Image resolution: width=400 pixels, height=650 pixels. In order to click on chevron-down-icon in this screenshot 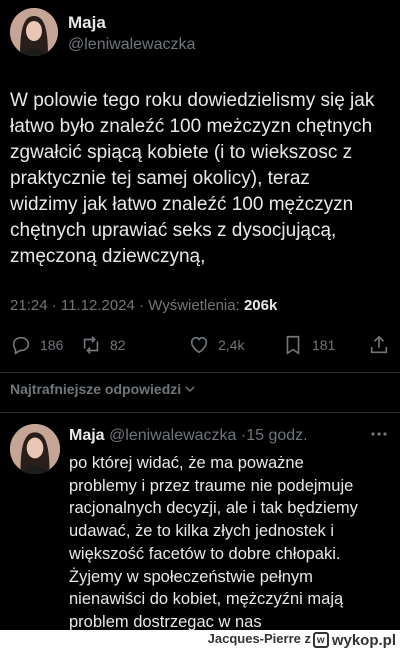, I will do `click(190, 389)`.